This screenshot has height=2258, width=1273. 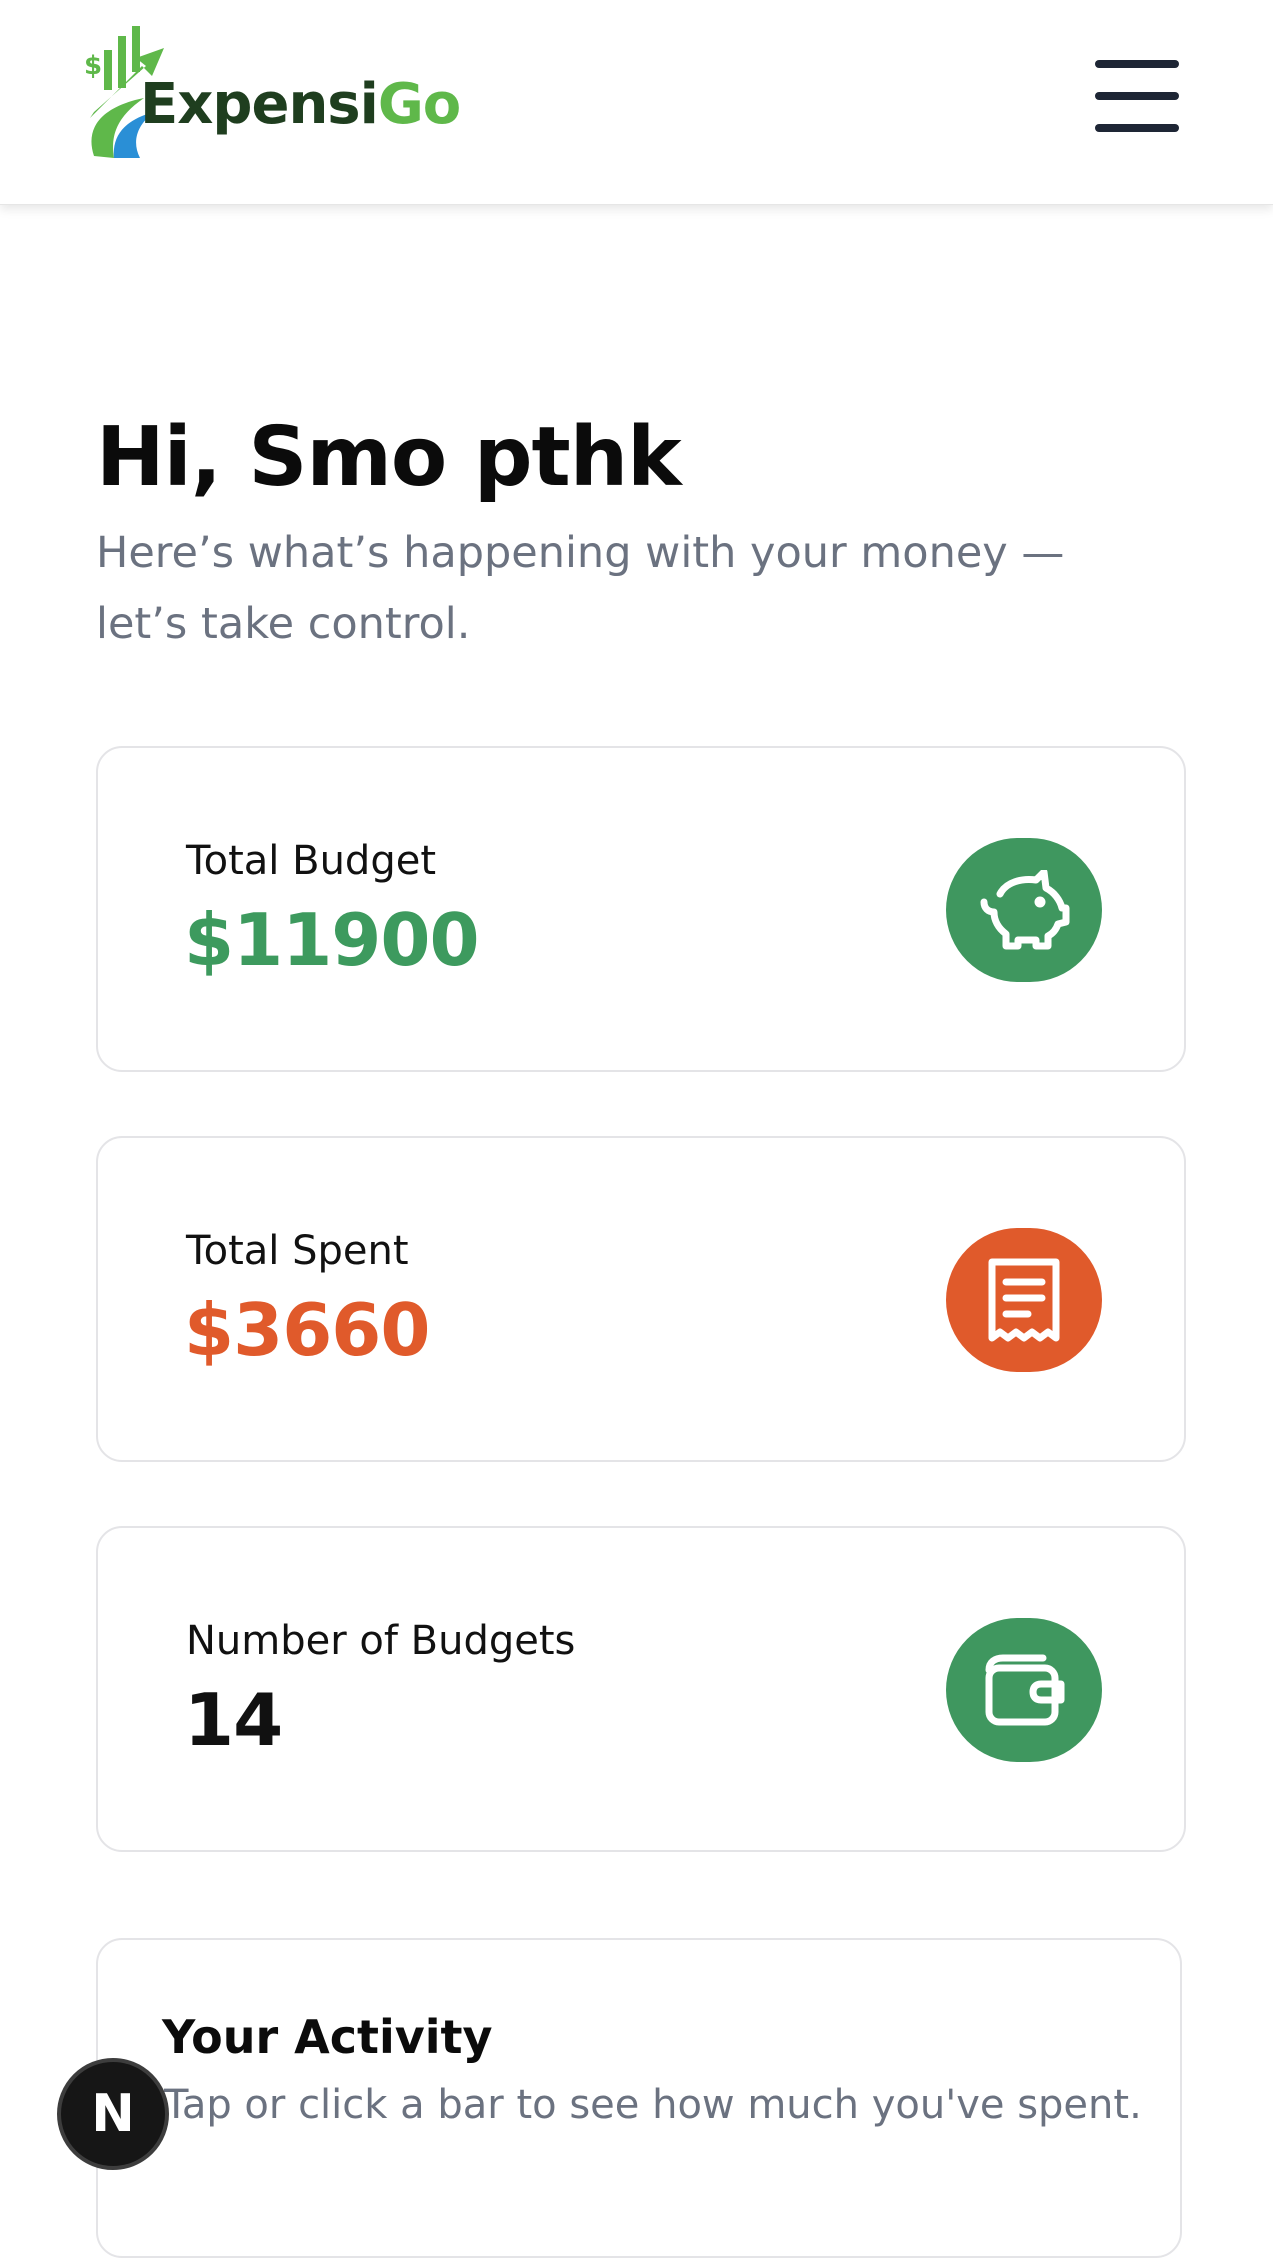 I want to click on stat-card-number-of-budgets: Number of Budgets 14, so click(x=641, y=1689).